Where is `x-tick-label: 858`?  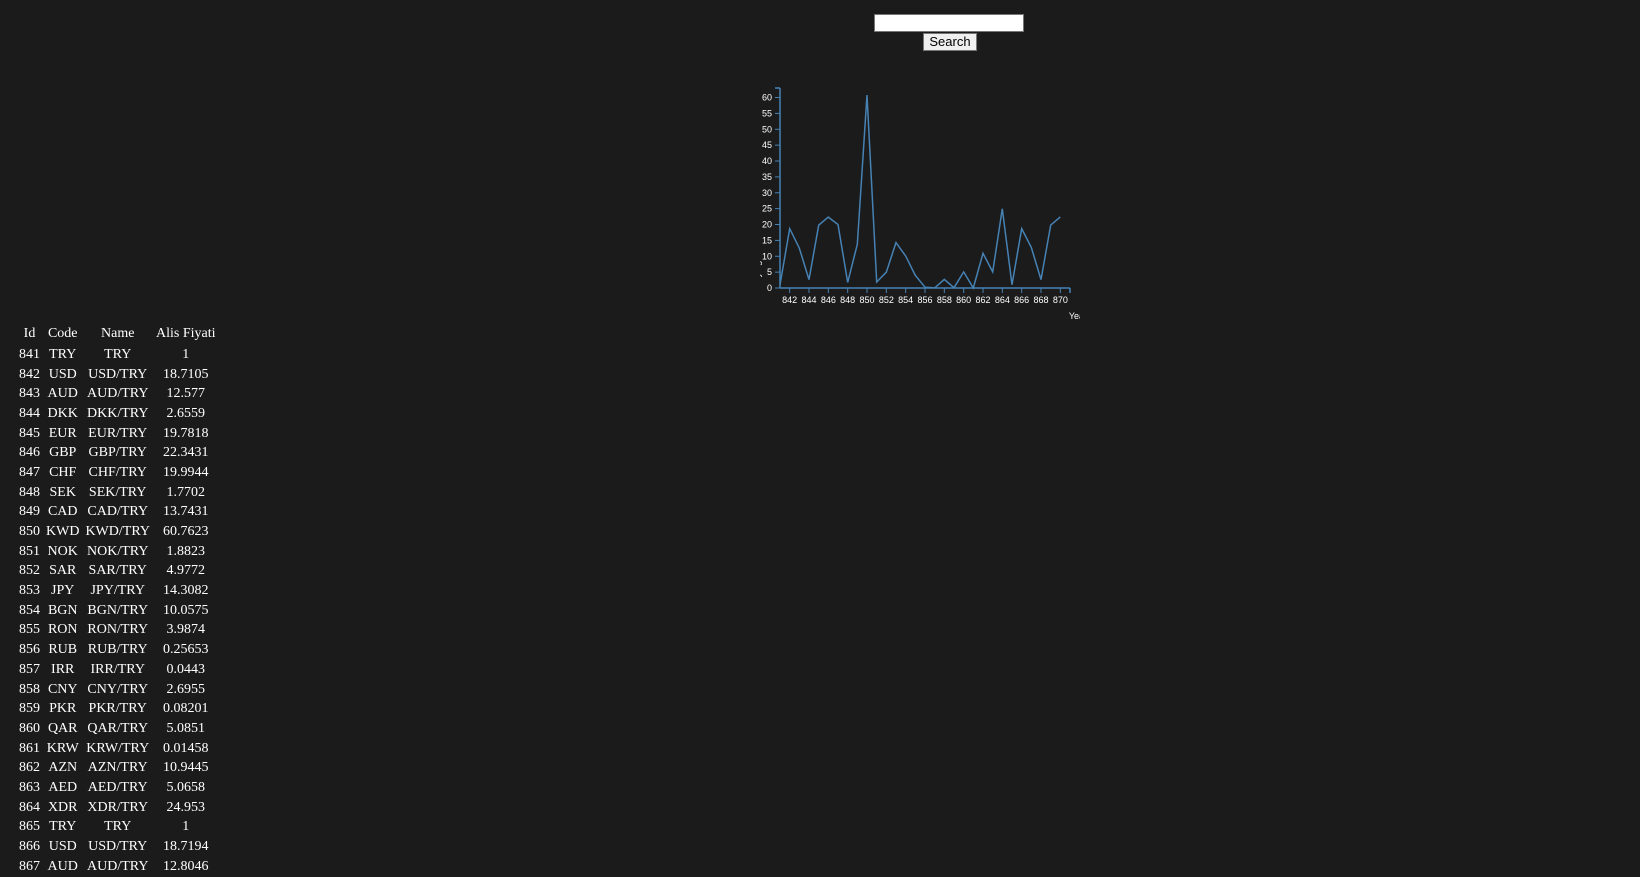
x-tick-label: 858 is located at coordinates (944, 300).